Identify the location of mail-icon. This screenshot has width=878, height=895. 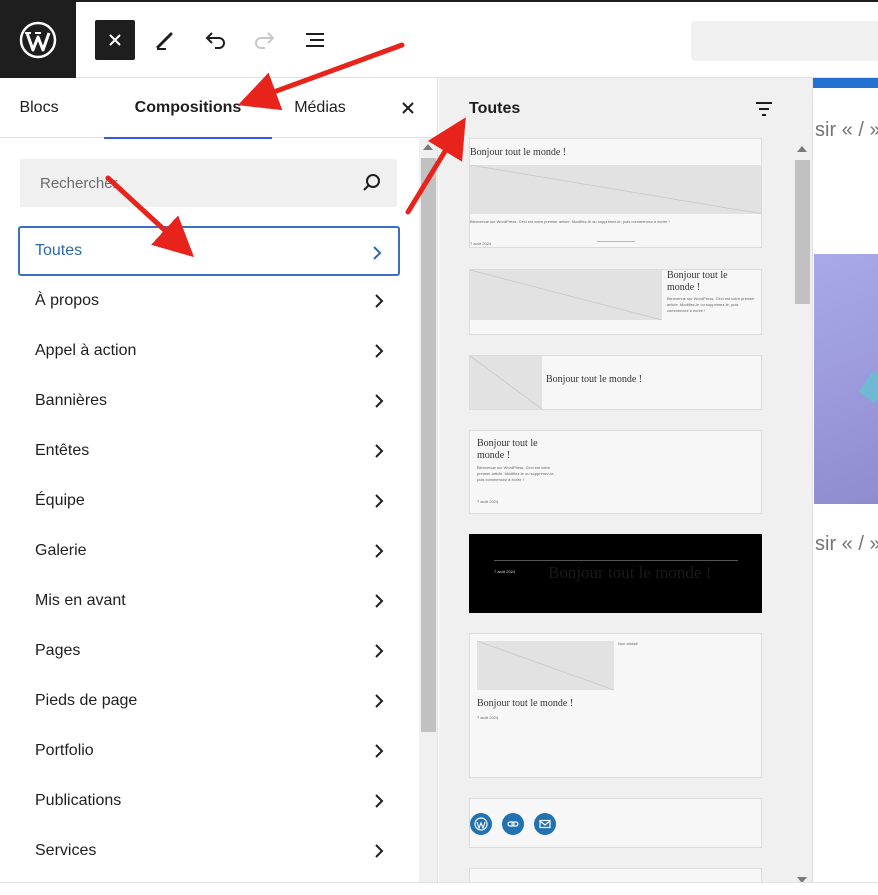
(545, 824).